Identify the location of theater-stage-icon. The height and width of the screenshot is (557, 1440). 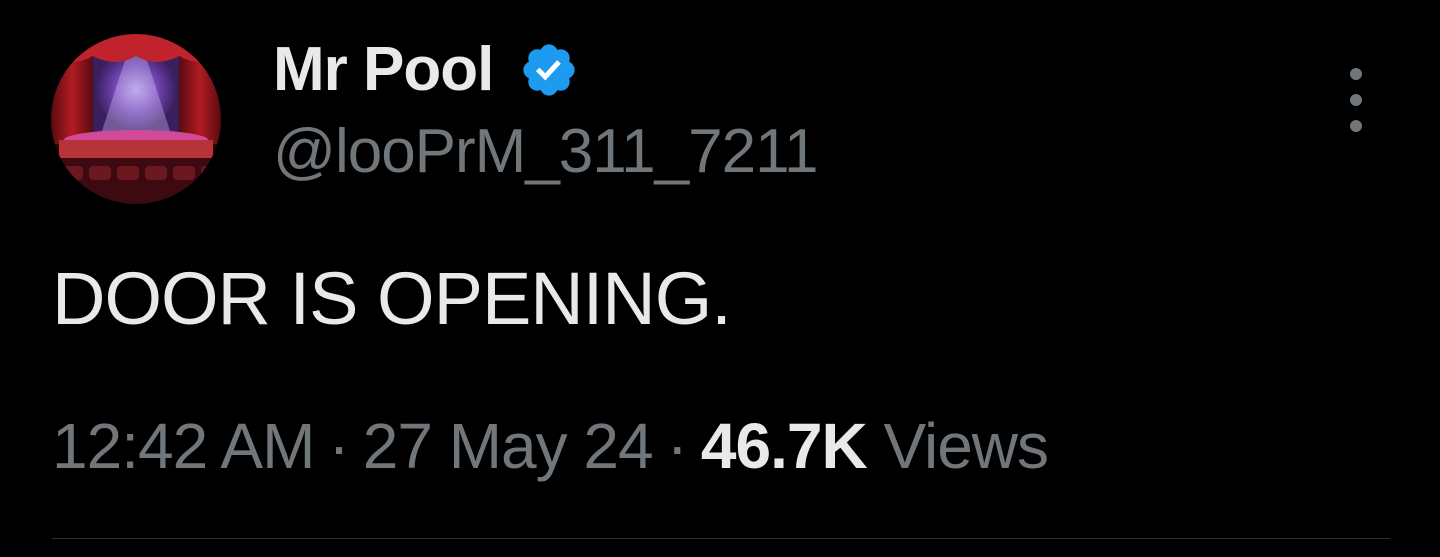
(136, 119).